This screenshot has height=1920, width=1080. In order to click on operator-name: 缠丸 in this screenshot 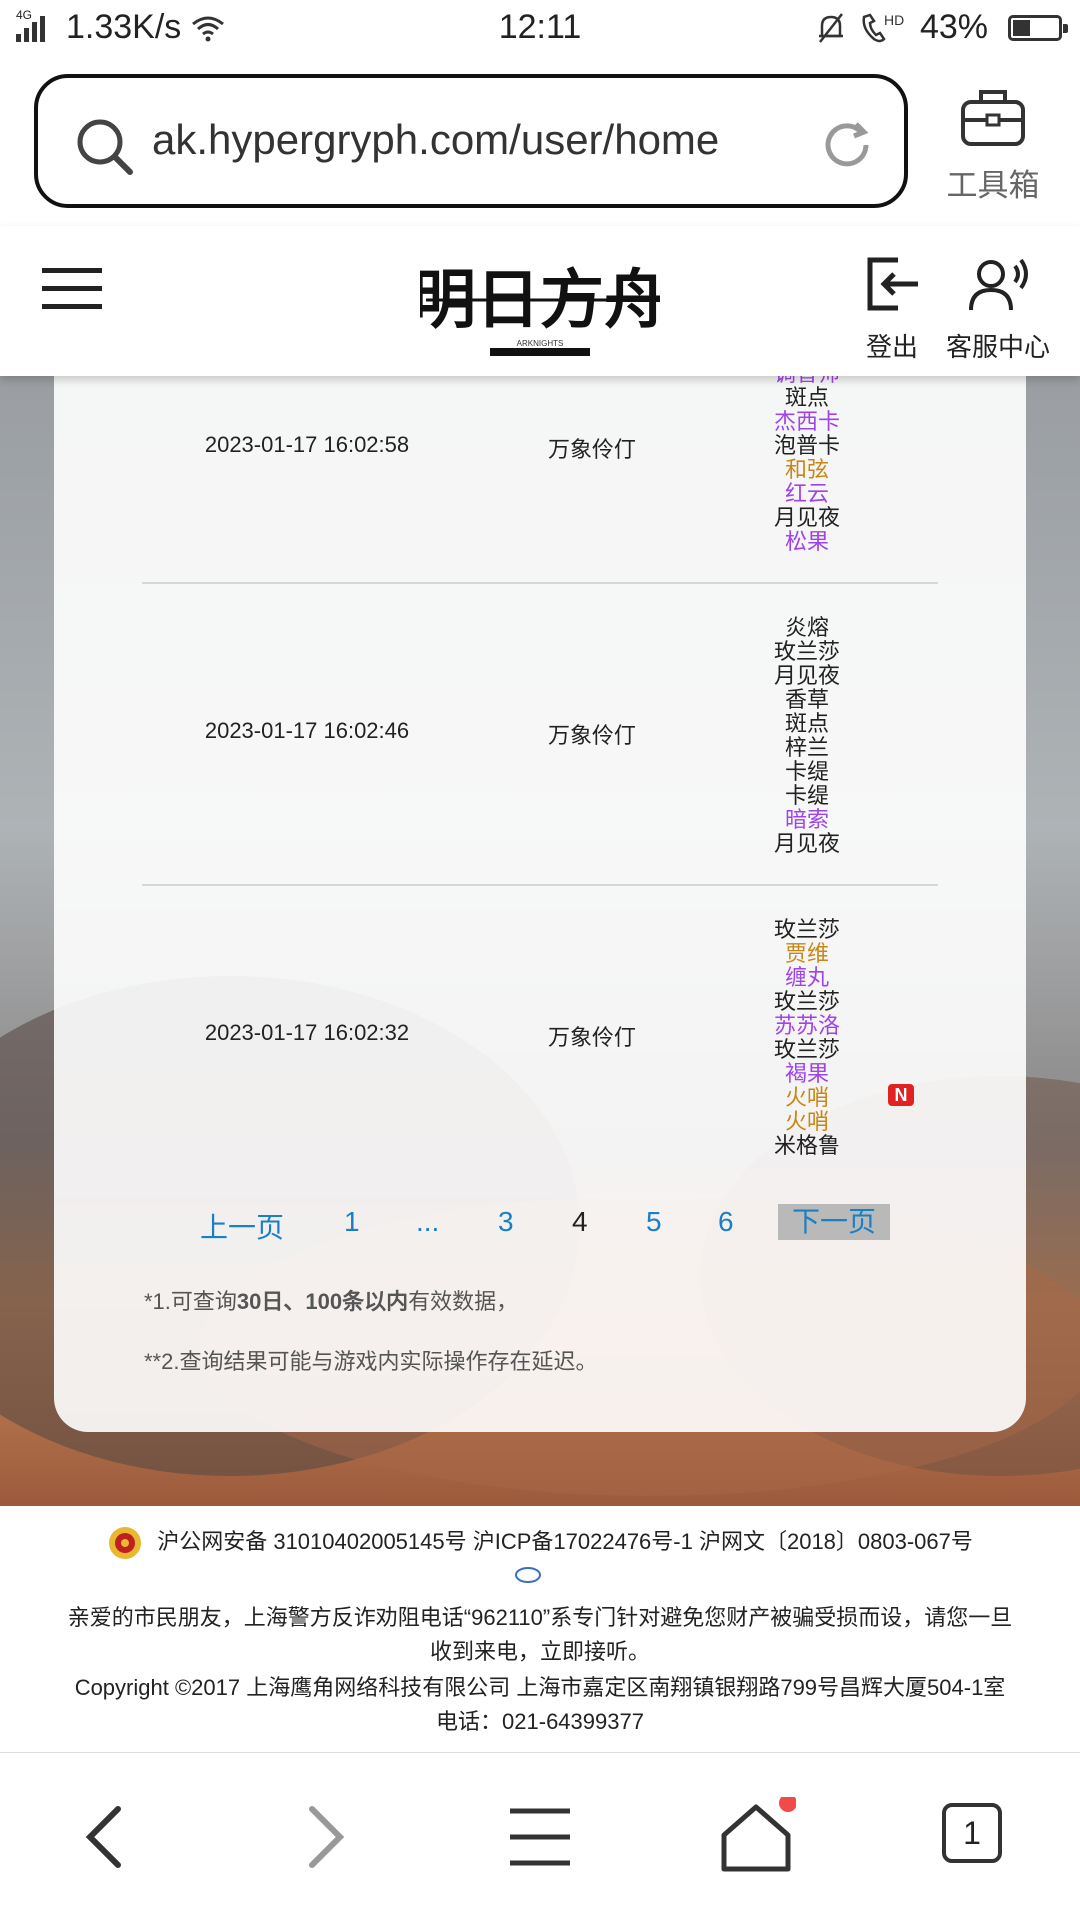, I will do `click(806, 977)`.